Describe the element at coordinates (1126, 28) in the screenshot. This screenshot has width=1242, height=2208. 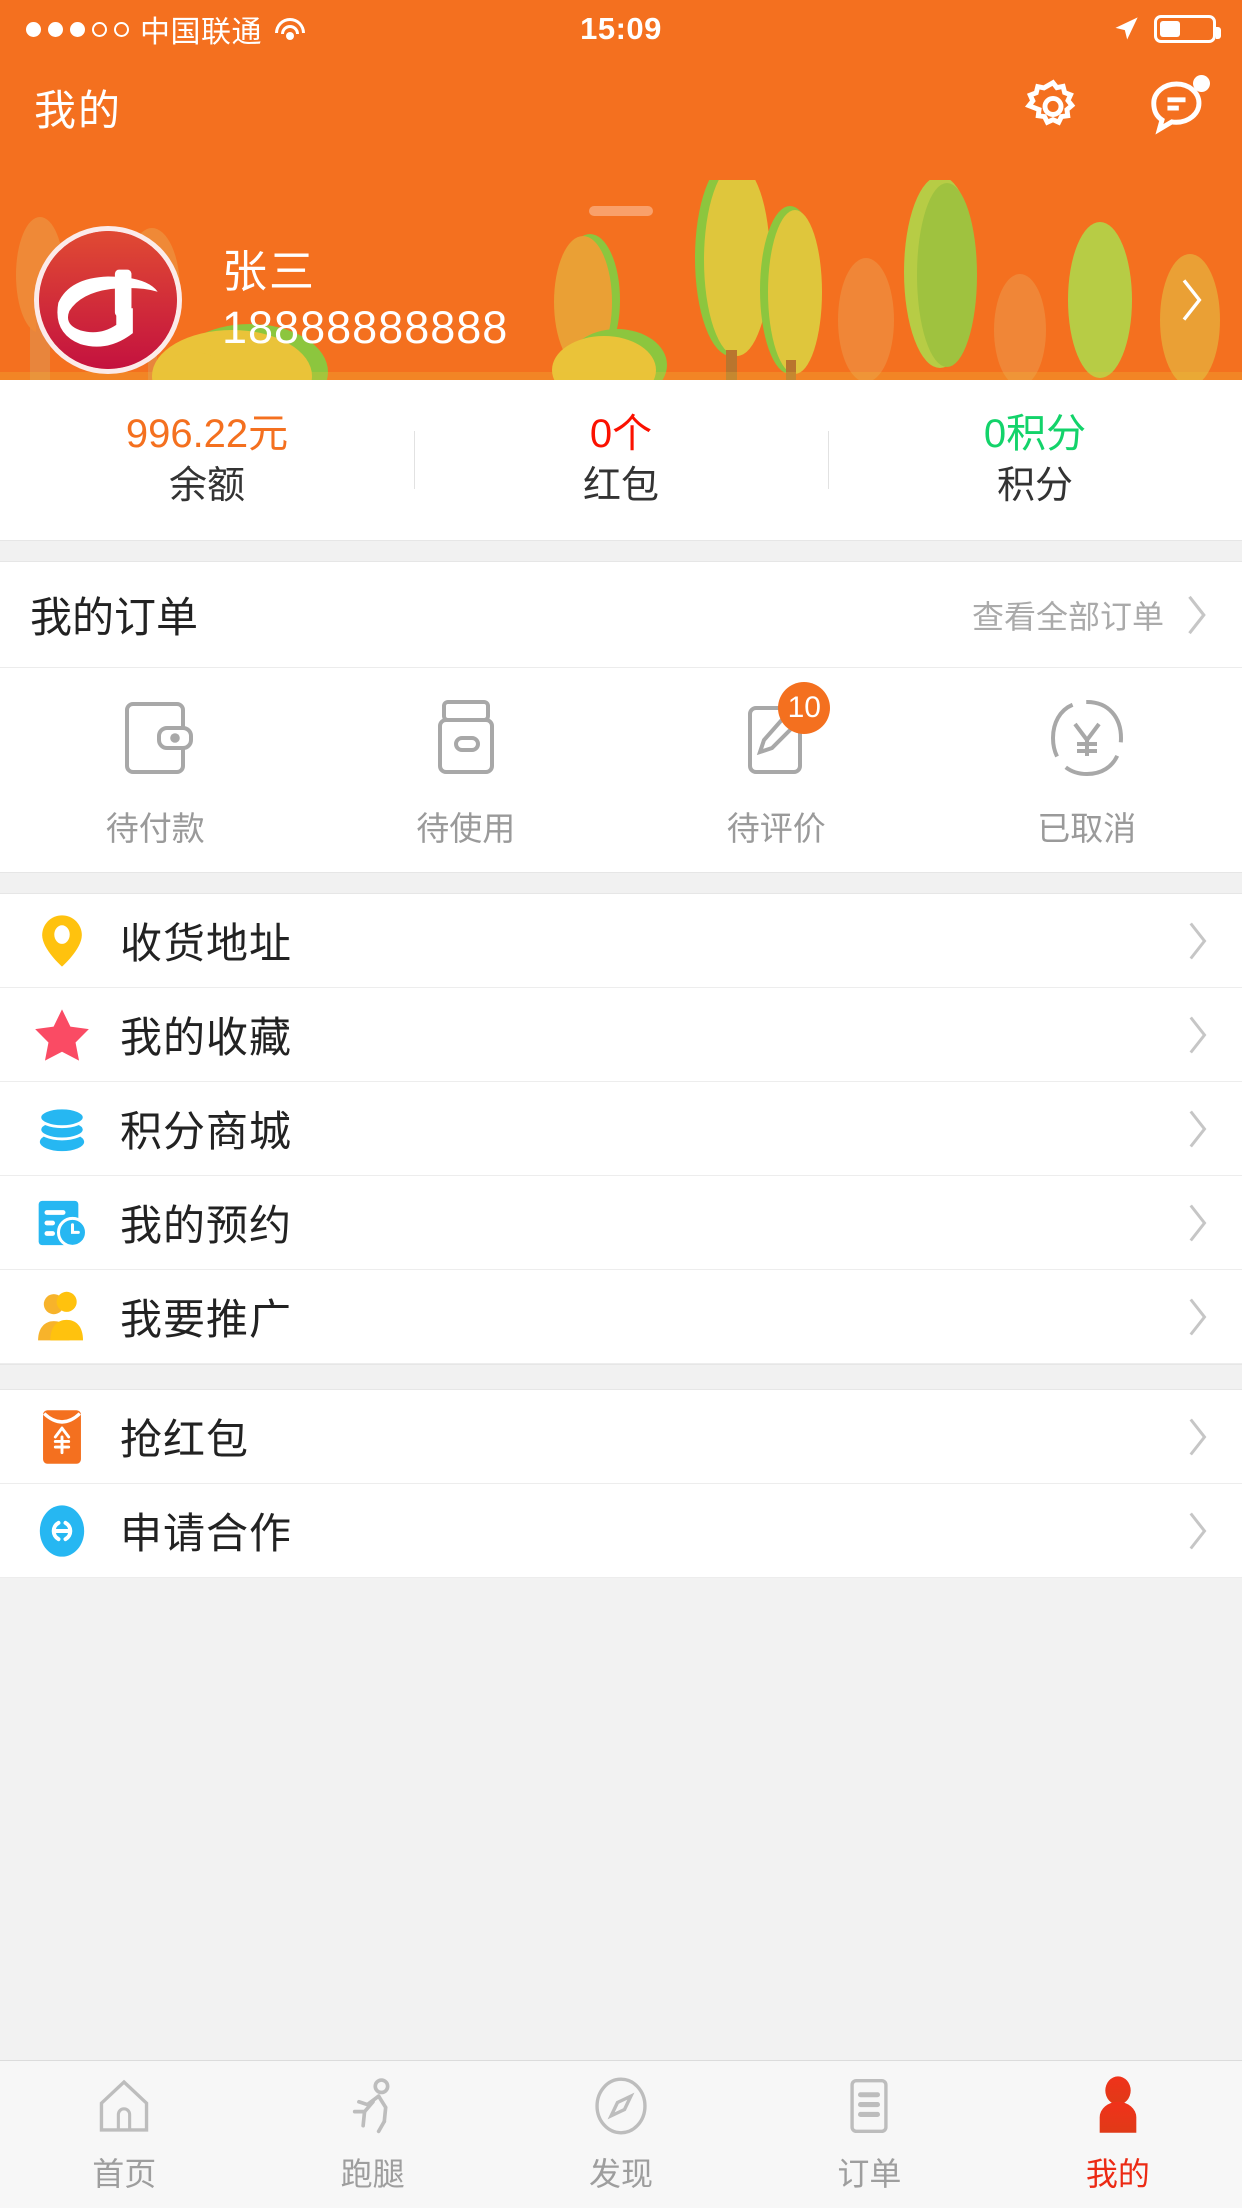
I see `location-arrow-icon` at that location.